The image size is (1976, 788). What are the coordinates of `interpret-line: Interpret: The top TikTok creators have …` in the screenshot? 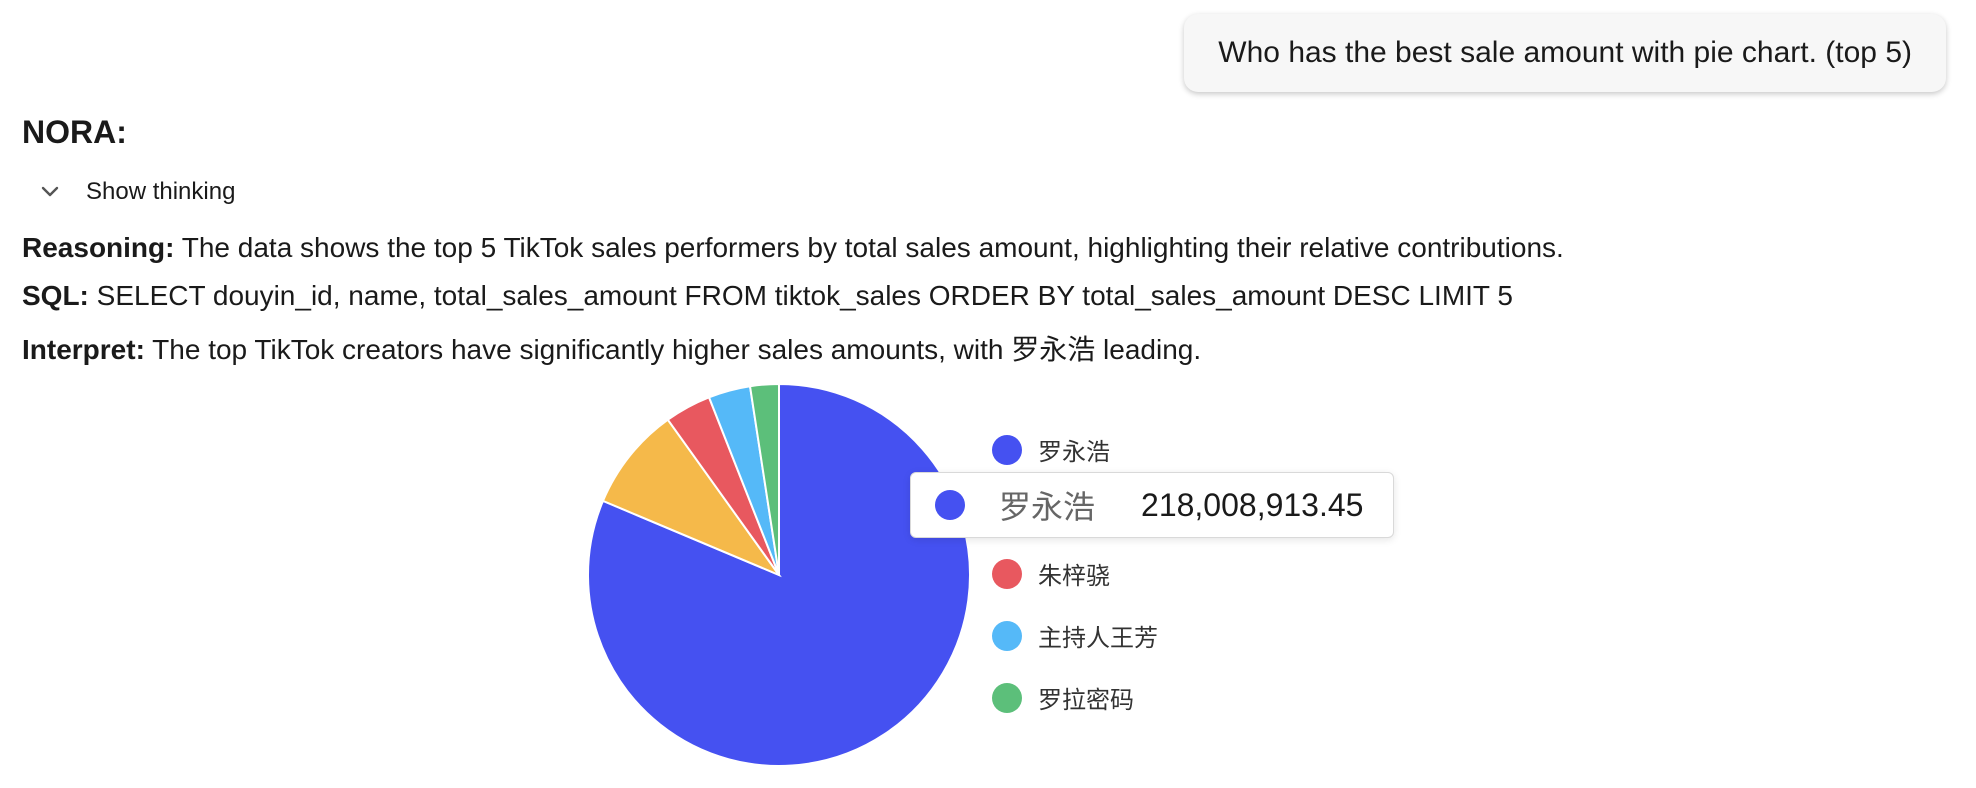 It's located at (611, 348).